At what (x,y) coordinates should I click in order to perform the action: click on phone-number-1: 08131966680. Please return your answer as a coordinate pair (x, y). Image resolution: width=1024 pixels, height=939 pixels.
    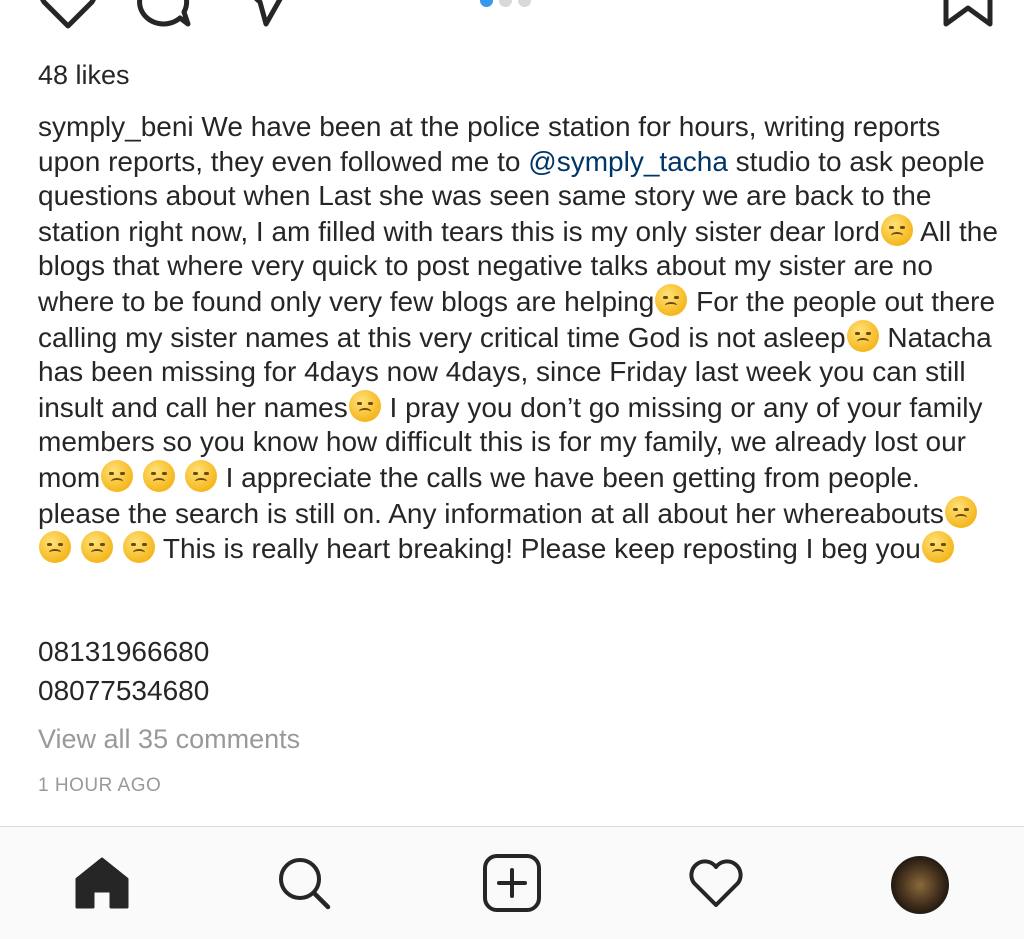
    Looking at the image, I should click on (123, 652).